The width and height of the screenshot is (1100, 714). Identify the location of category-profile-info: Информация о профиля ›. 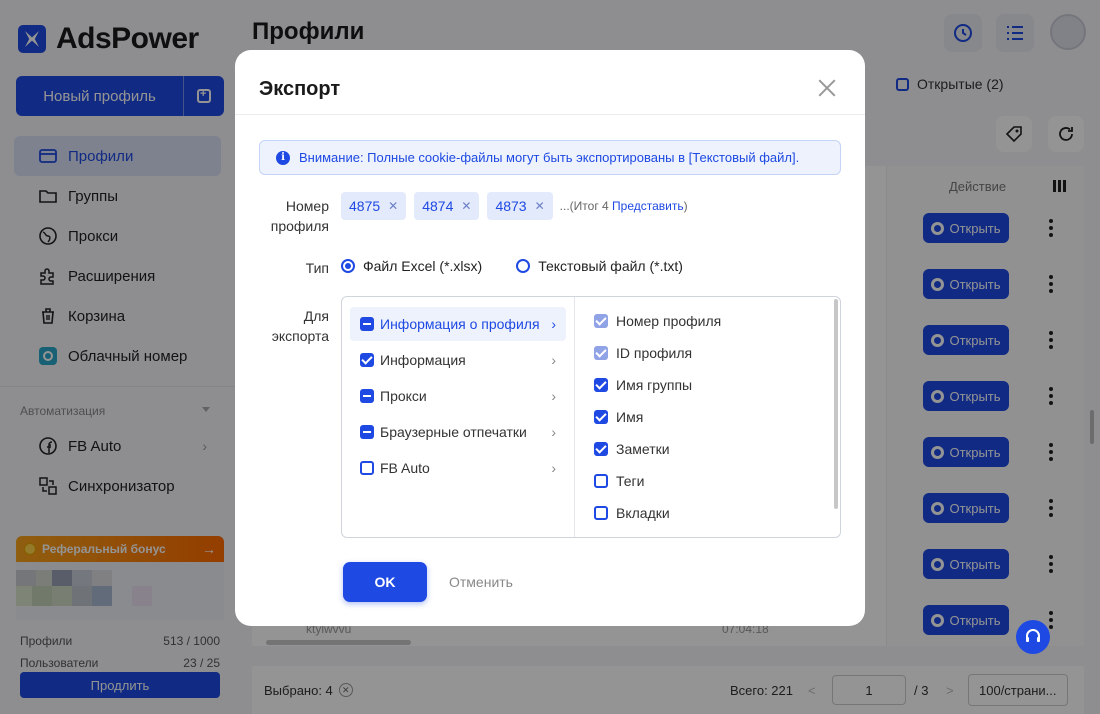
(458, 324).